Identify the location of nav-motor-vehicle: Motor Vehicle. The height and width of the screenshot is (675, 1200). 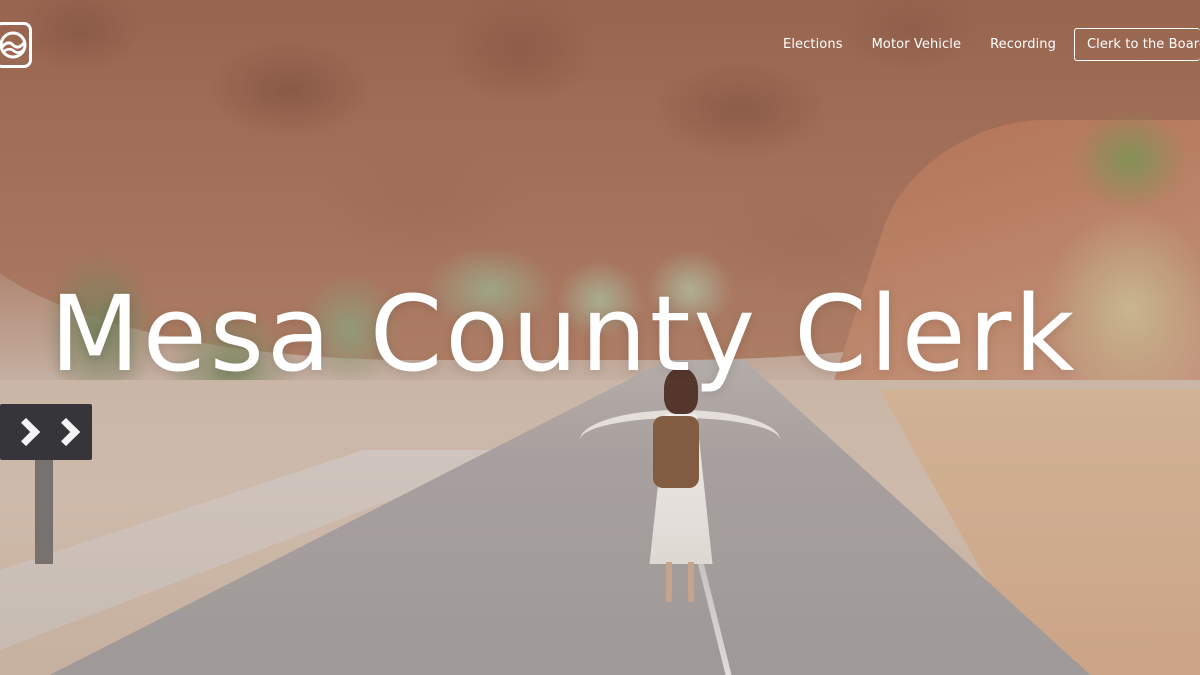
(917, 44).